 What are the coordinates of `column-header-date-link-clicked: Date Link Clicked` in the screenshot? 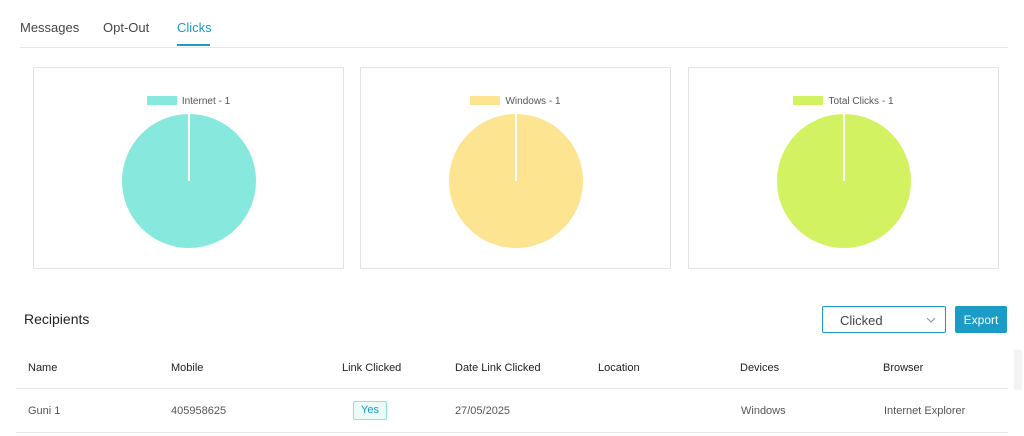 It's located at (498, 368).